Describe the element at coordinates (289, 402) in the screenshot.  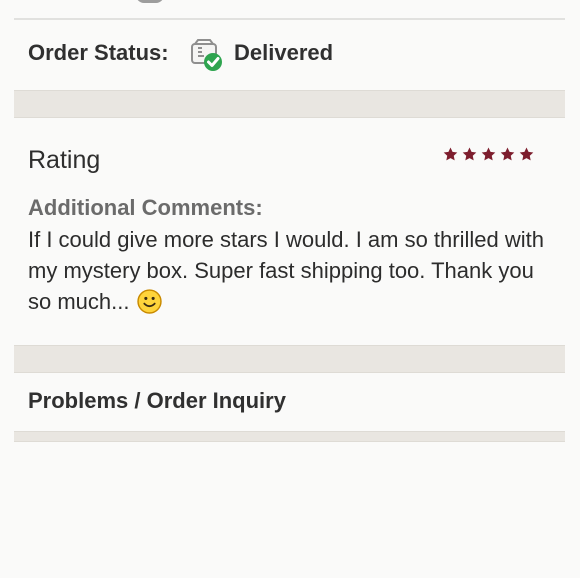
I see `problems-order-inquiry-row: Problems / Order Inquiry` at that location.